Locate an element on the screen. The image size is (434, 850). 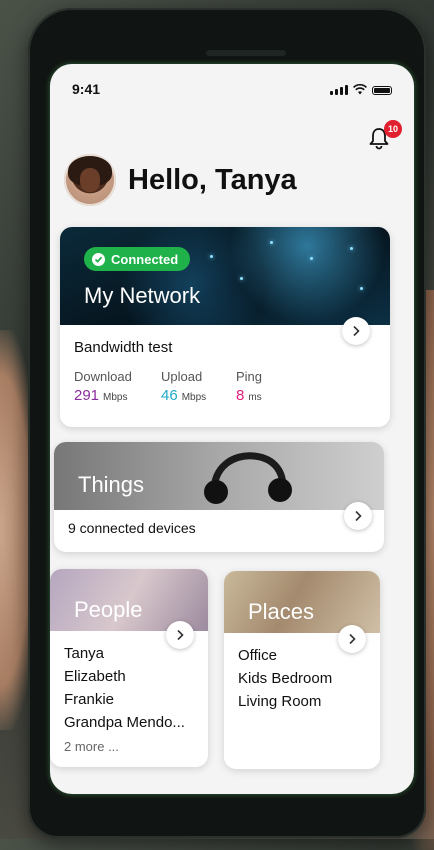
network-chevron-button is located at coordinates (356, 331).